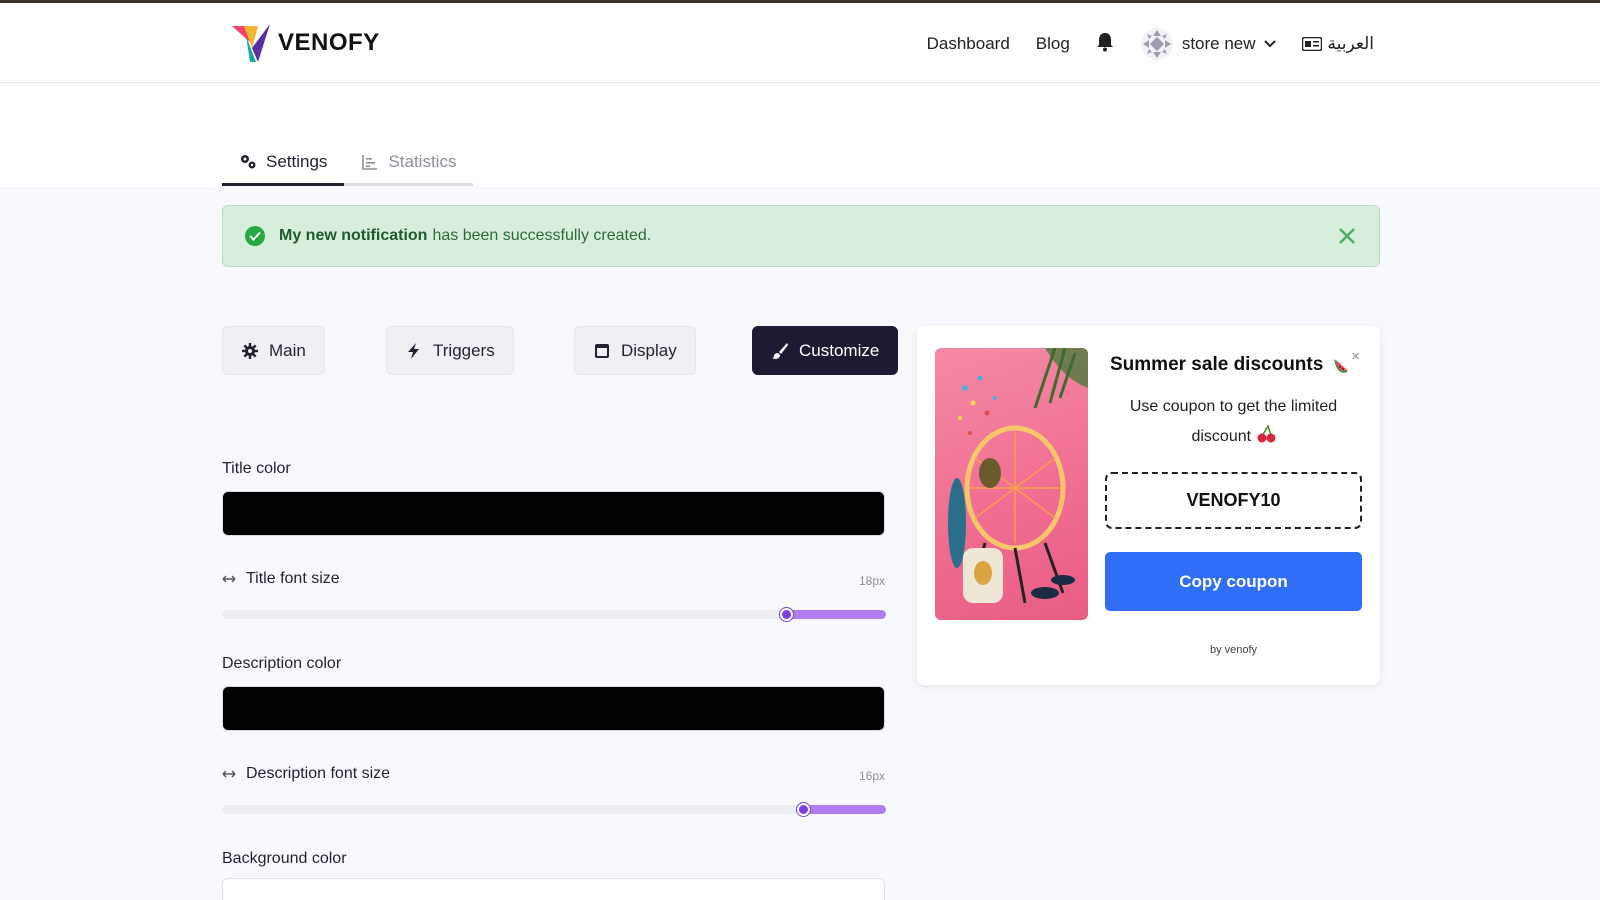 This screenshot has width=1600, height=900. Describe the element at coordinates (282, 663) in the screenshot. I see `description-color-label: Description color` at that location.